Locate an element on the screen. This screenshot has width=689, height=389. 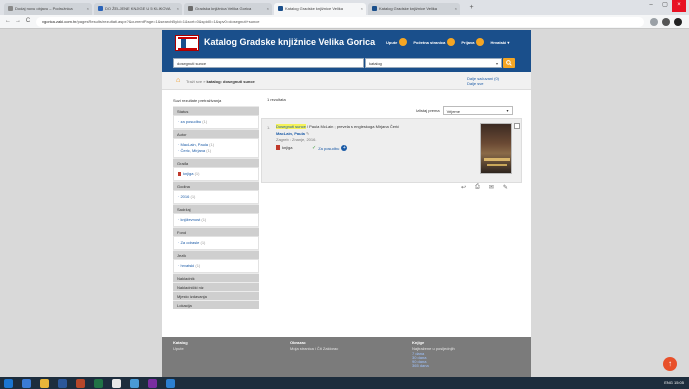
search-button is located at coordinates (509, 63).